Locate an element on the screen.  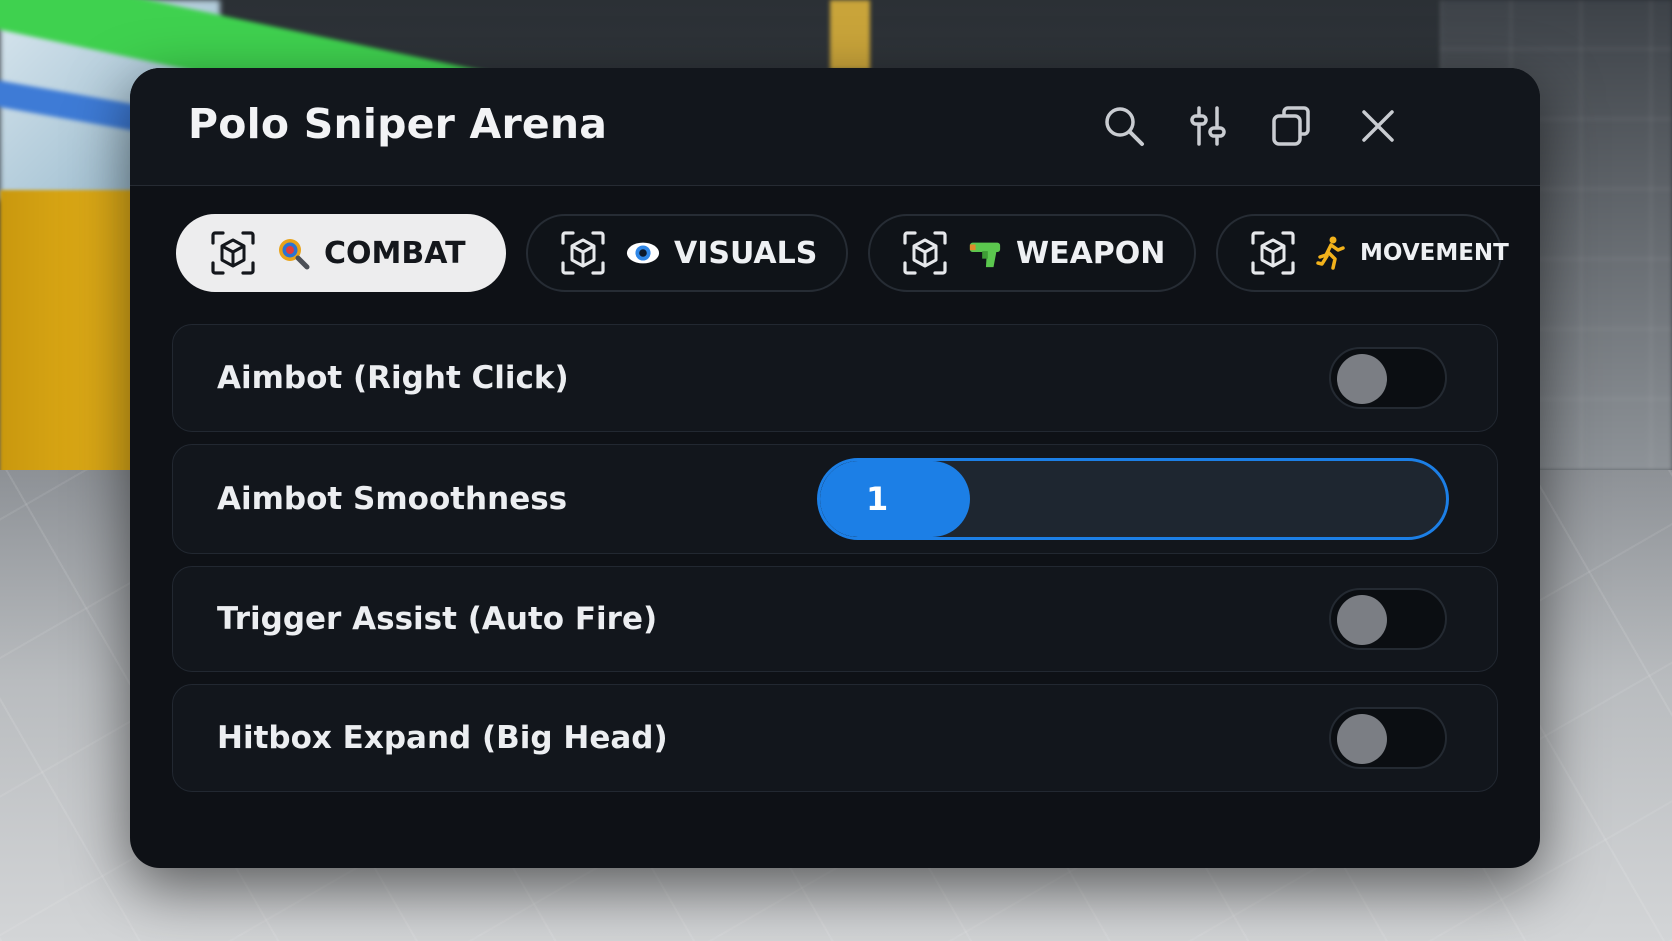
sliders-icon is located at coordinates (1208, 126).